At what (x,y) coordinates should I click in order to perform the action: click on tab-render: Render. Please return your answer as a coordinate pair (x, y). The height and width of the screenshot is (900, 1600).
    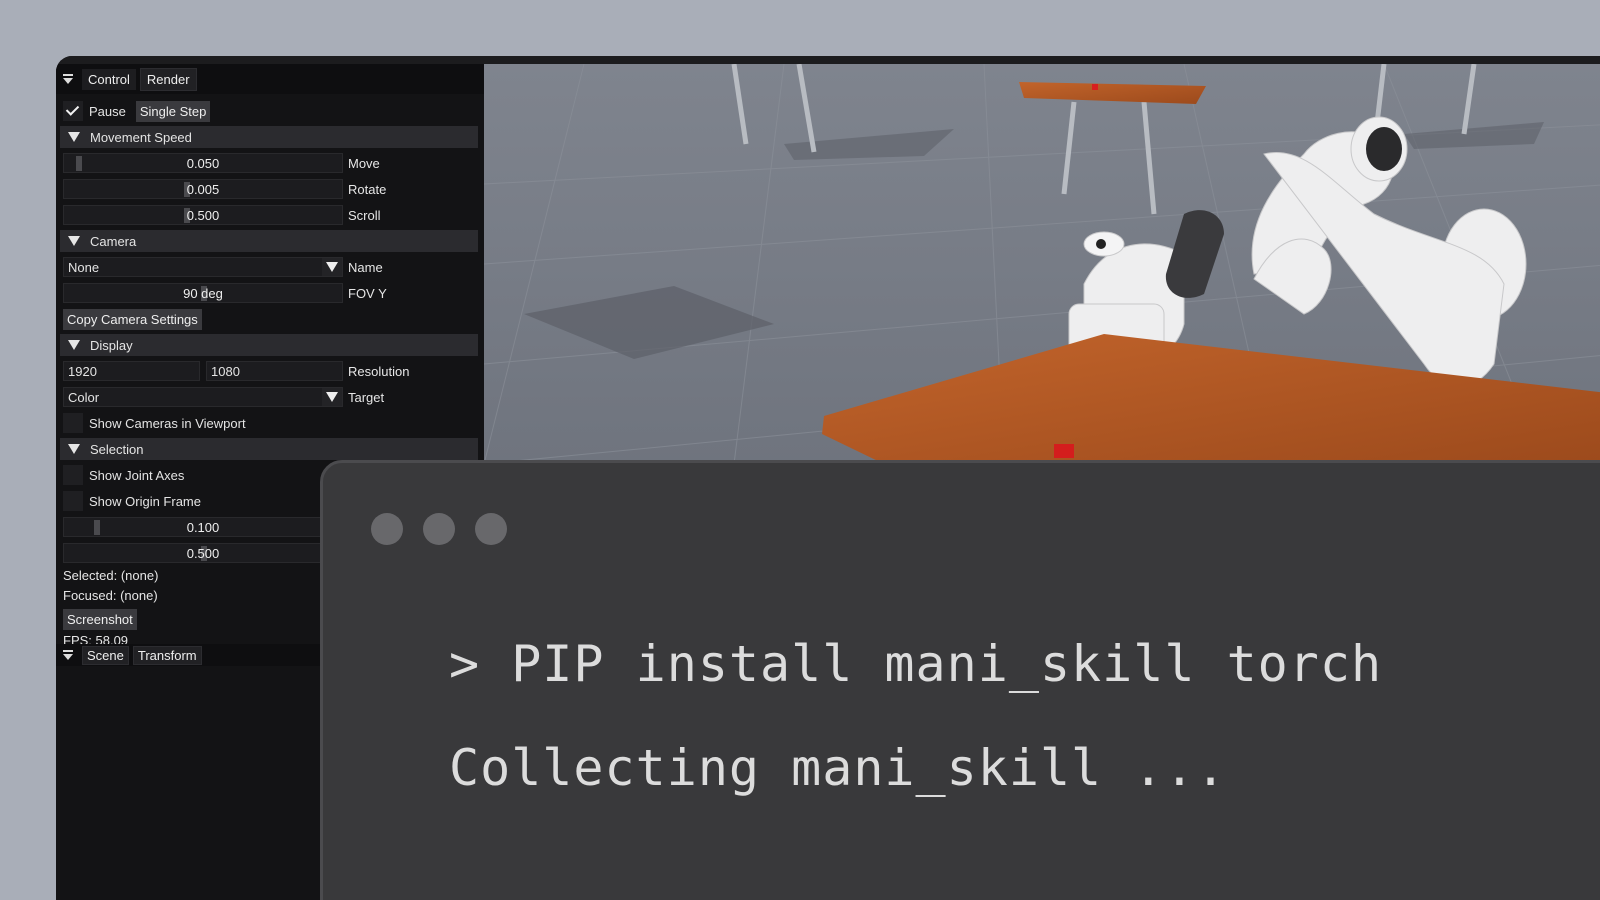
    Looking at the image, I should click on (168, 79).